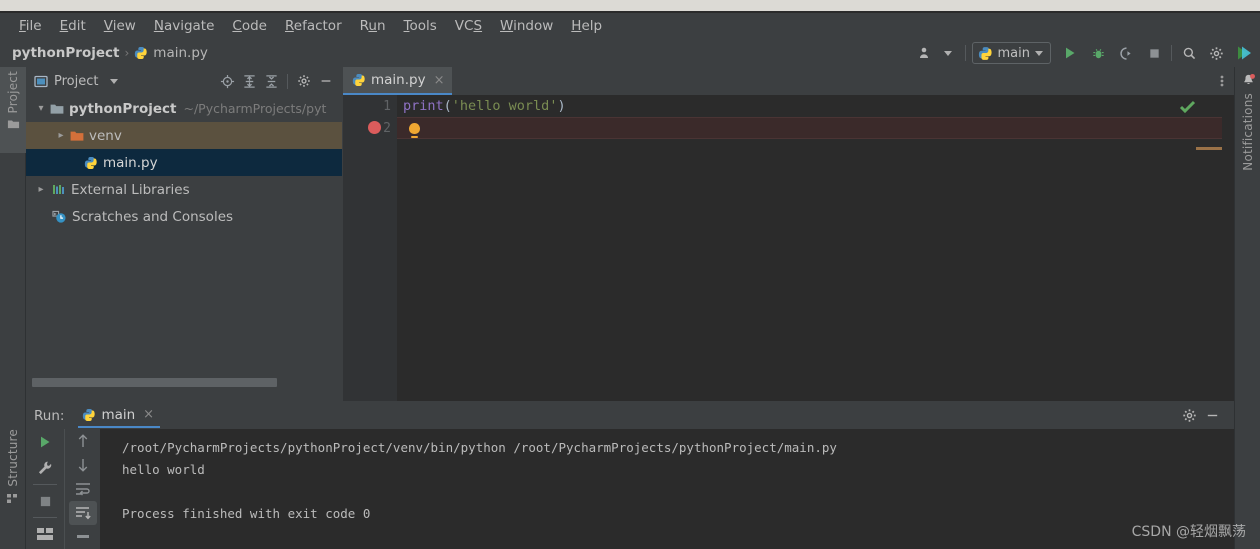  Describe the element at coordinates (184, 135) in the screenshot. I see `tree-row: ▸ venv` at that location.